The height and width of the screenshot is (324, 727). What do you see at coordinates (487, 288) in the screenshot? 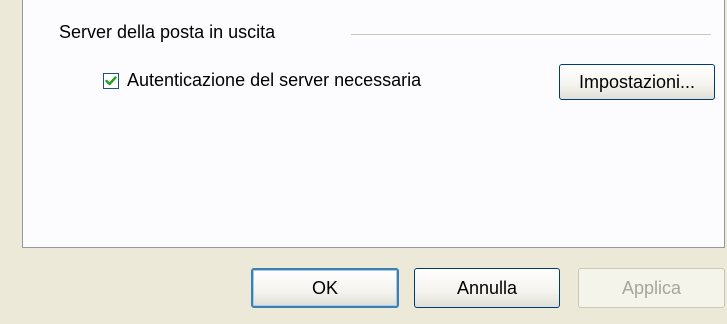
I see `cancel-button: Annulla` at bounding box center [487, 288].